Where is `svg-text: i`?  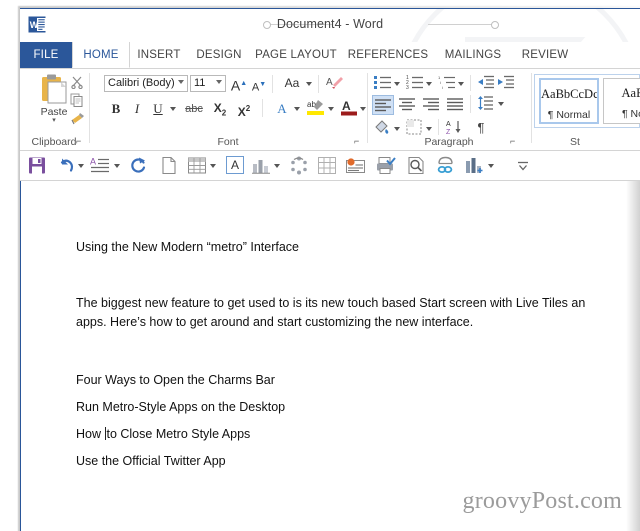
svg-text: i is located at coordinates (440, 82).